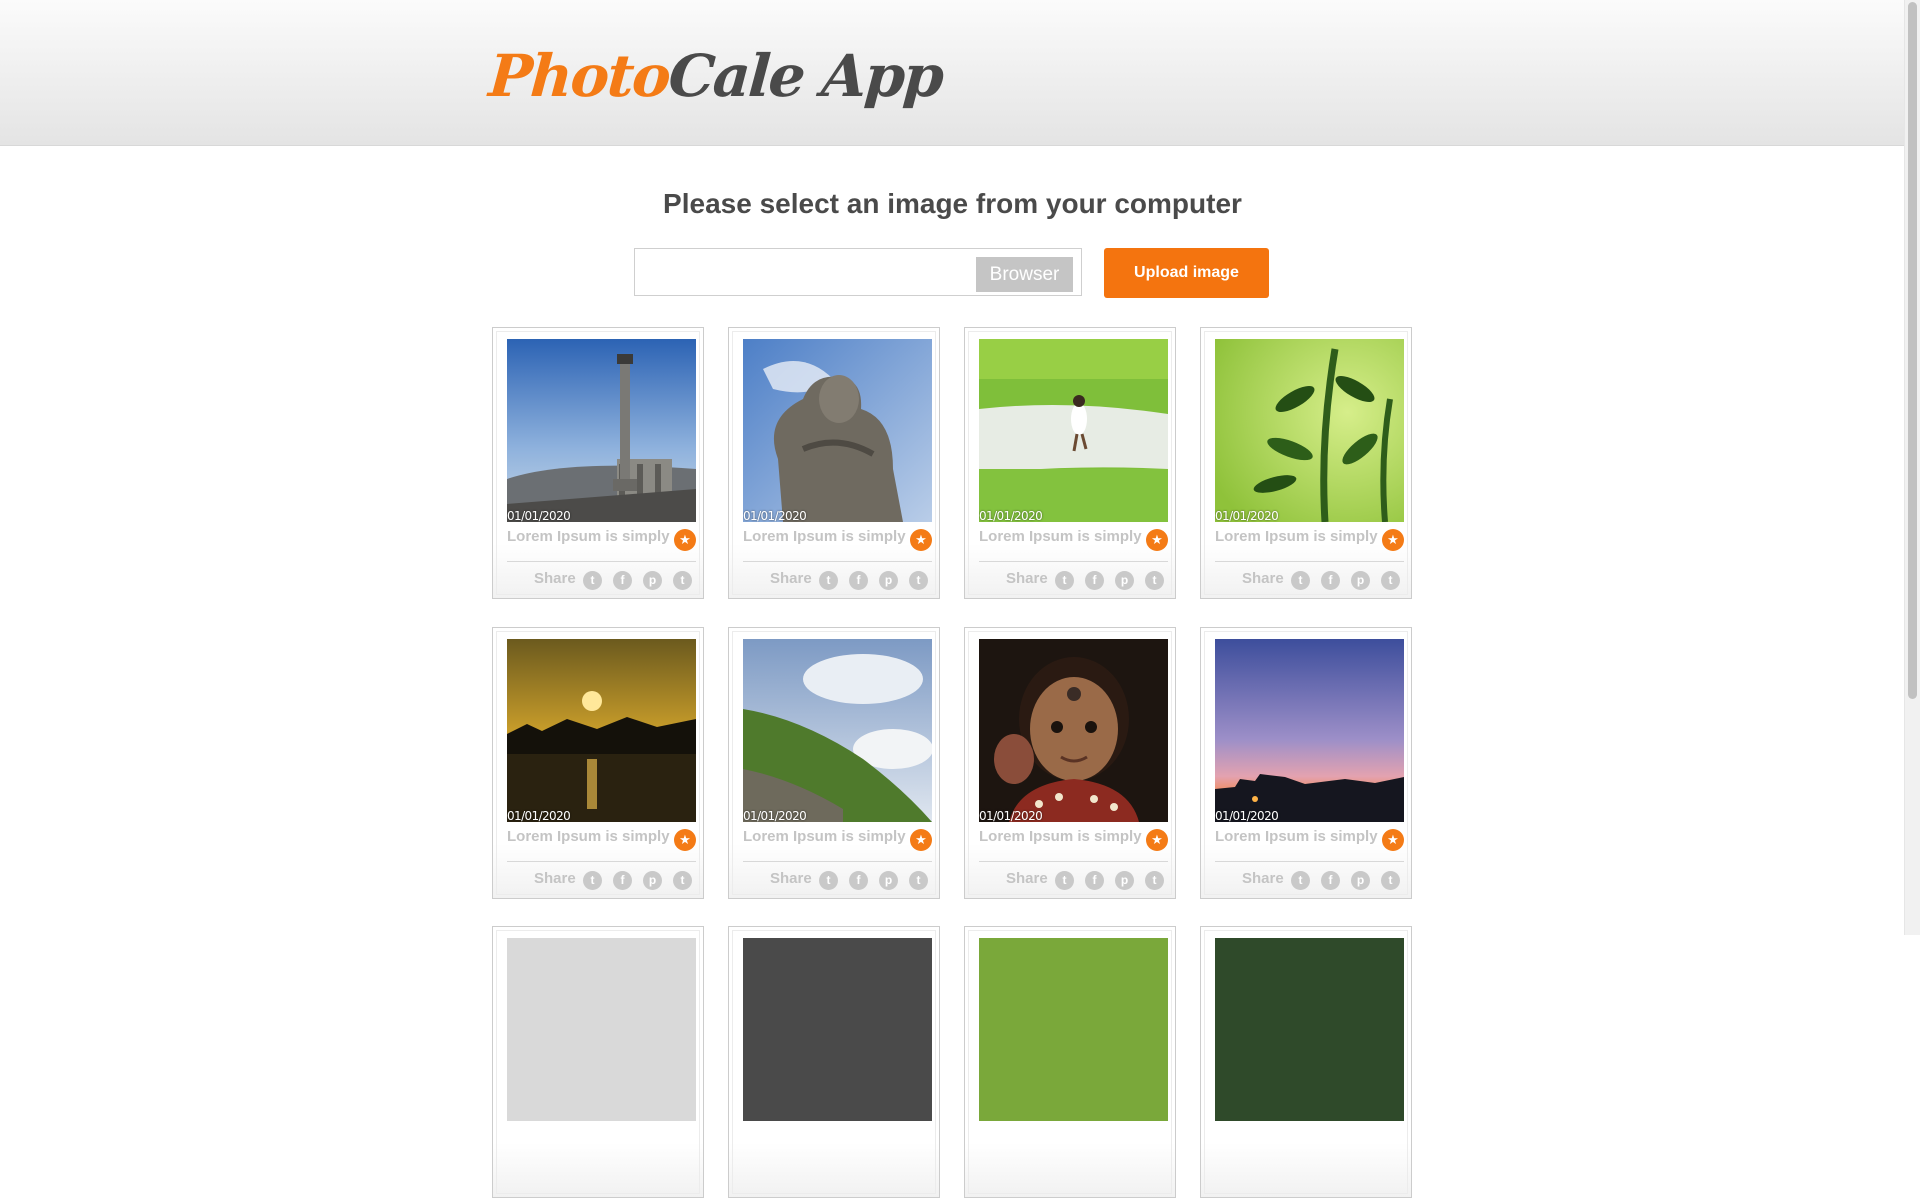  What do you see at coordinates (1186, 273) in the screenshot?
I see `upload-image-button: Upload image` at bounding box center [1186, 273].